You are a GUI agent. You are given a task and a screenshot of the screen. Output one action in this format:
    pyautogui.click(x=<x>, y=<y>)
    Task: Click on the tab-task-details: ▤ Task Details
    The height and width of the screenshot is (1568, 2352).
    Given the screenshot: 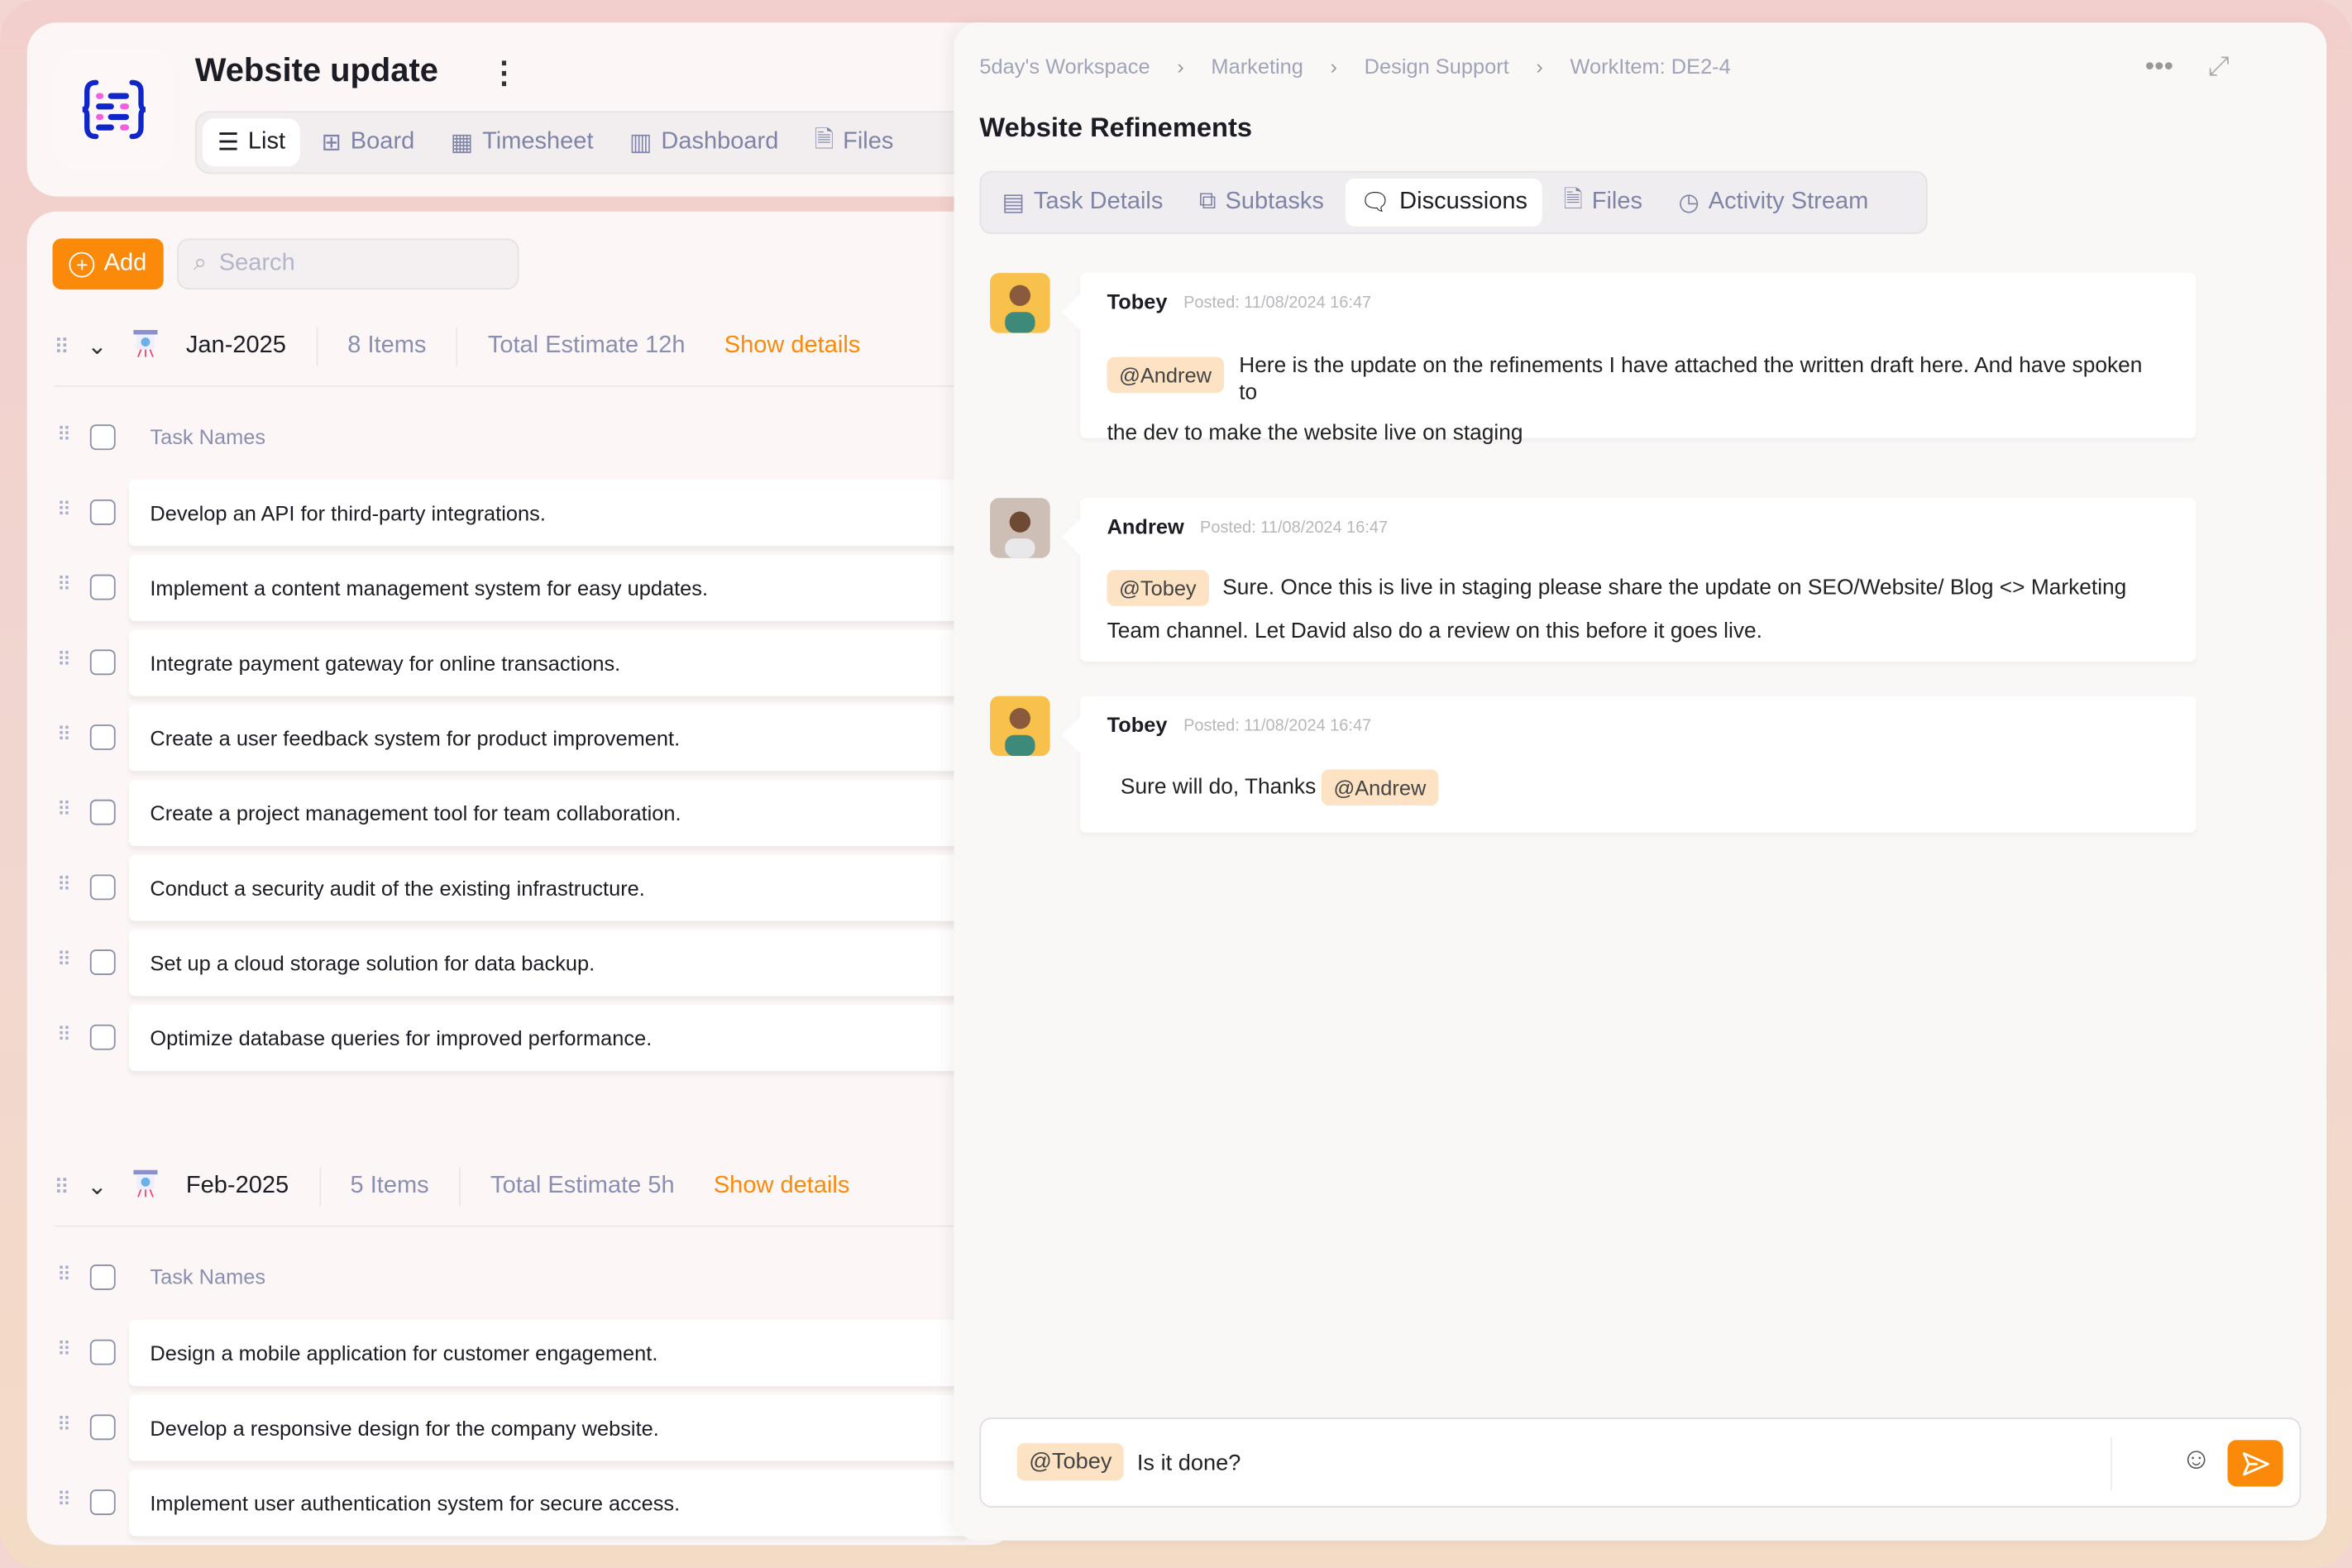 What is the action you would take?
    pyautogui.click(x=1082, y=203)
    